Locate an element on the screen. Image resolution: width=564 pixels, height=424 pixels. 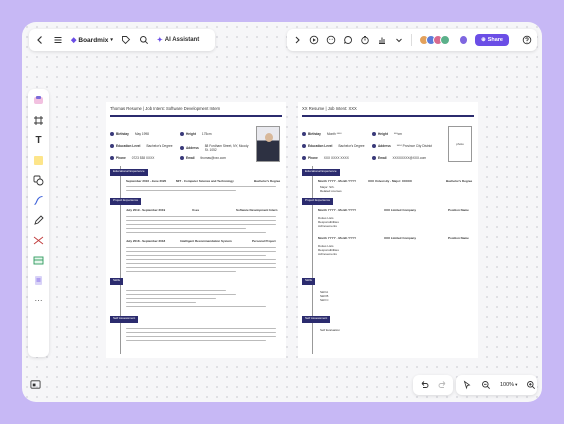
tag-icon is located at coordinates (126, 40).